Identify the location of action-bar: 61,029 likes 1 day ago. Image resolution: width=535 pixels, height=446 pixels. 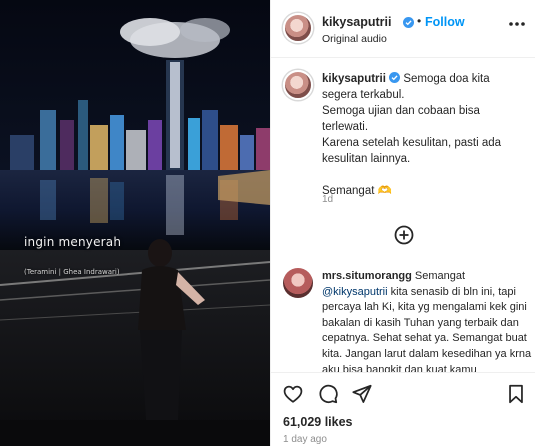
(403, 409).